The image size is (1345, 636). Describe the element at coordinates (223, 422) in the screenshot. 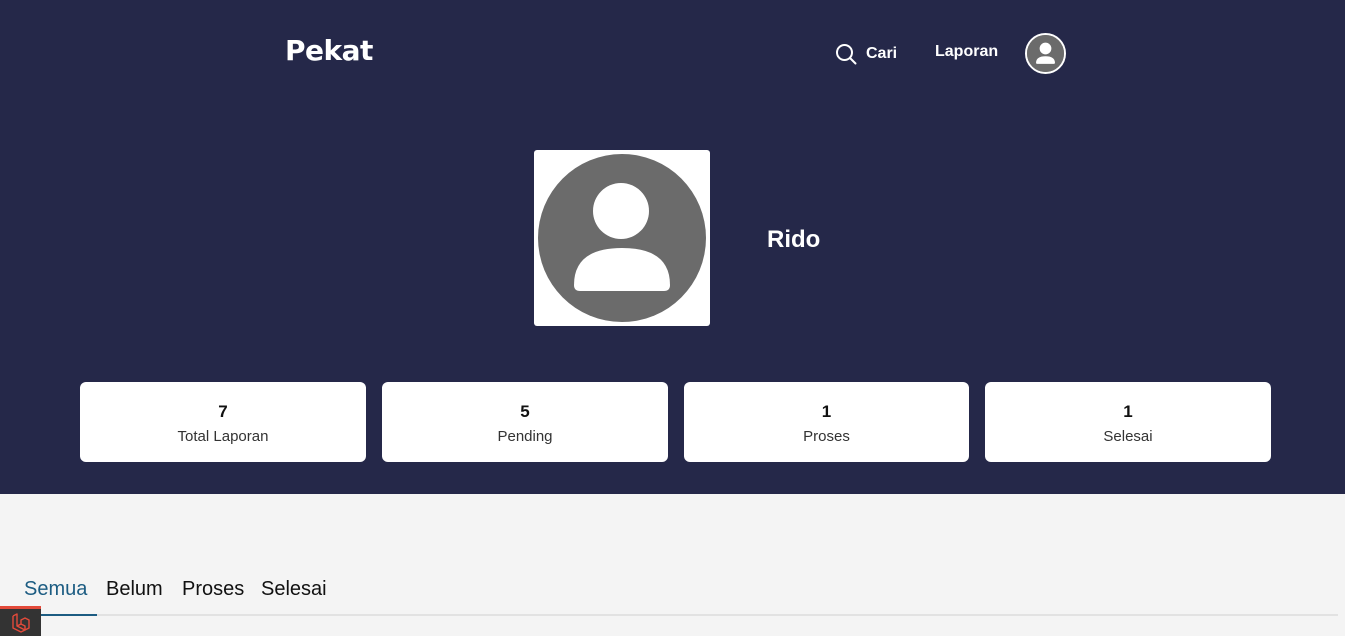

I see `stat-card-total: 7 Total Laporan` at that location.